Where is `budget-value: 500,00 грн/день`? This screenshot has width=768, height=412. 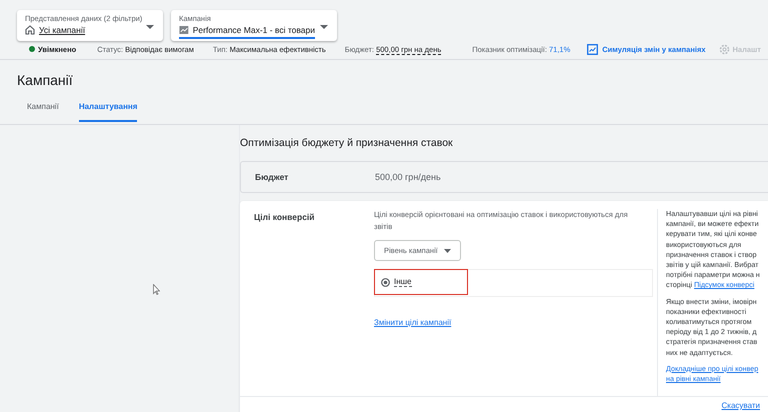 budget-value: 500,00 грн/день is located at coordinates (408, 177).